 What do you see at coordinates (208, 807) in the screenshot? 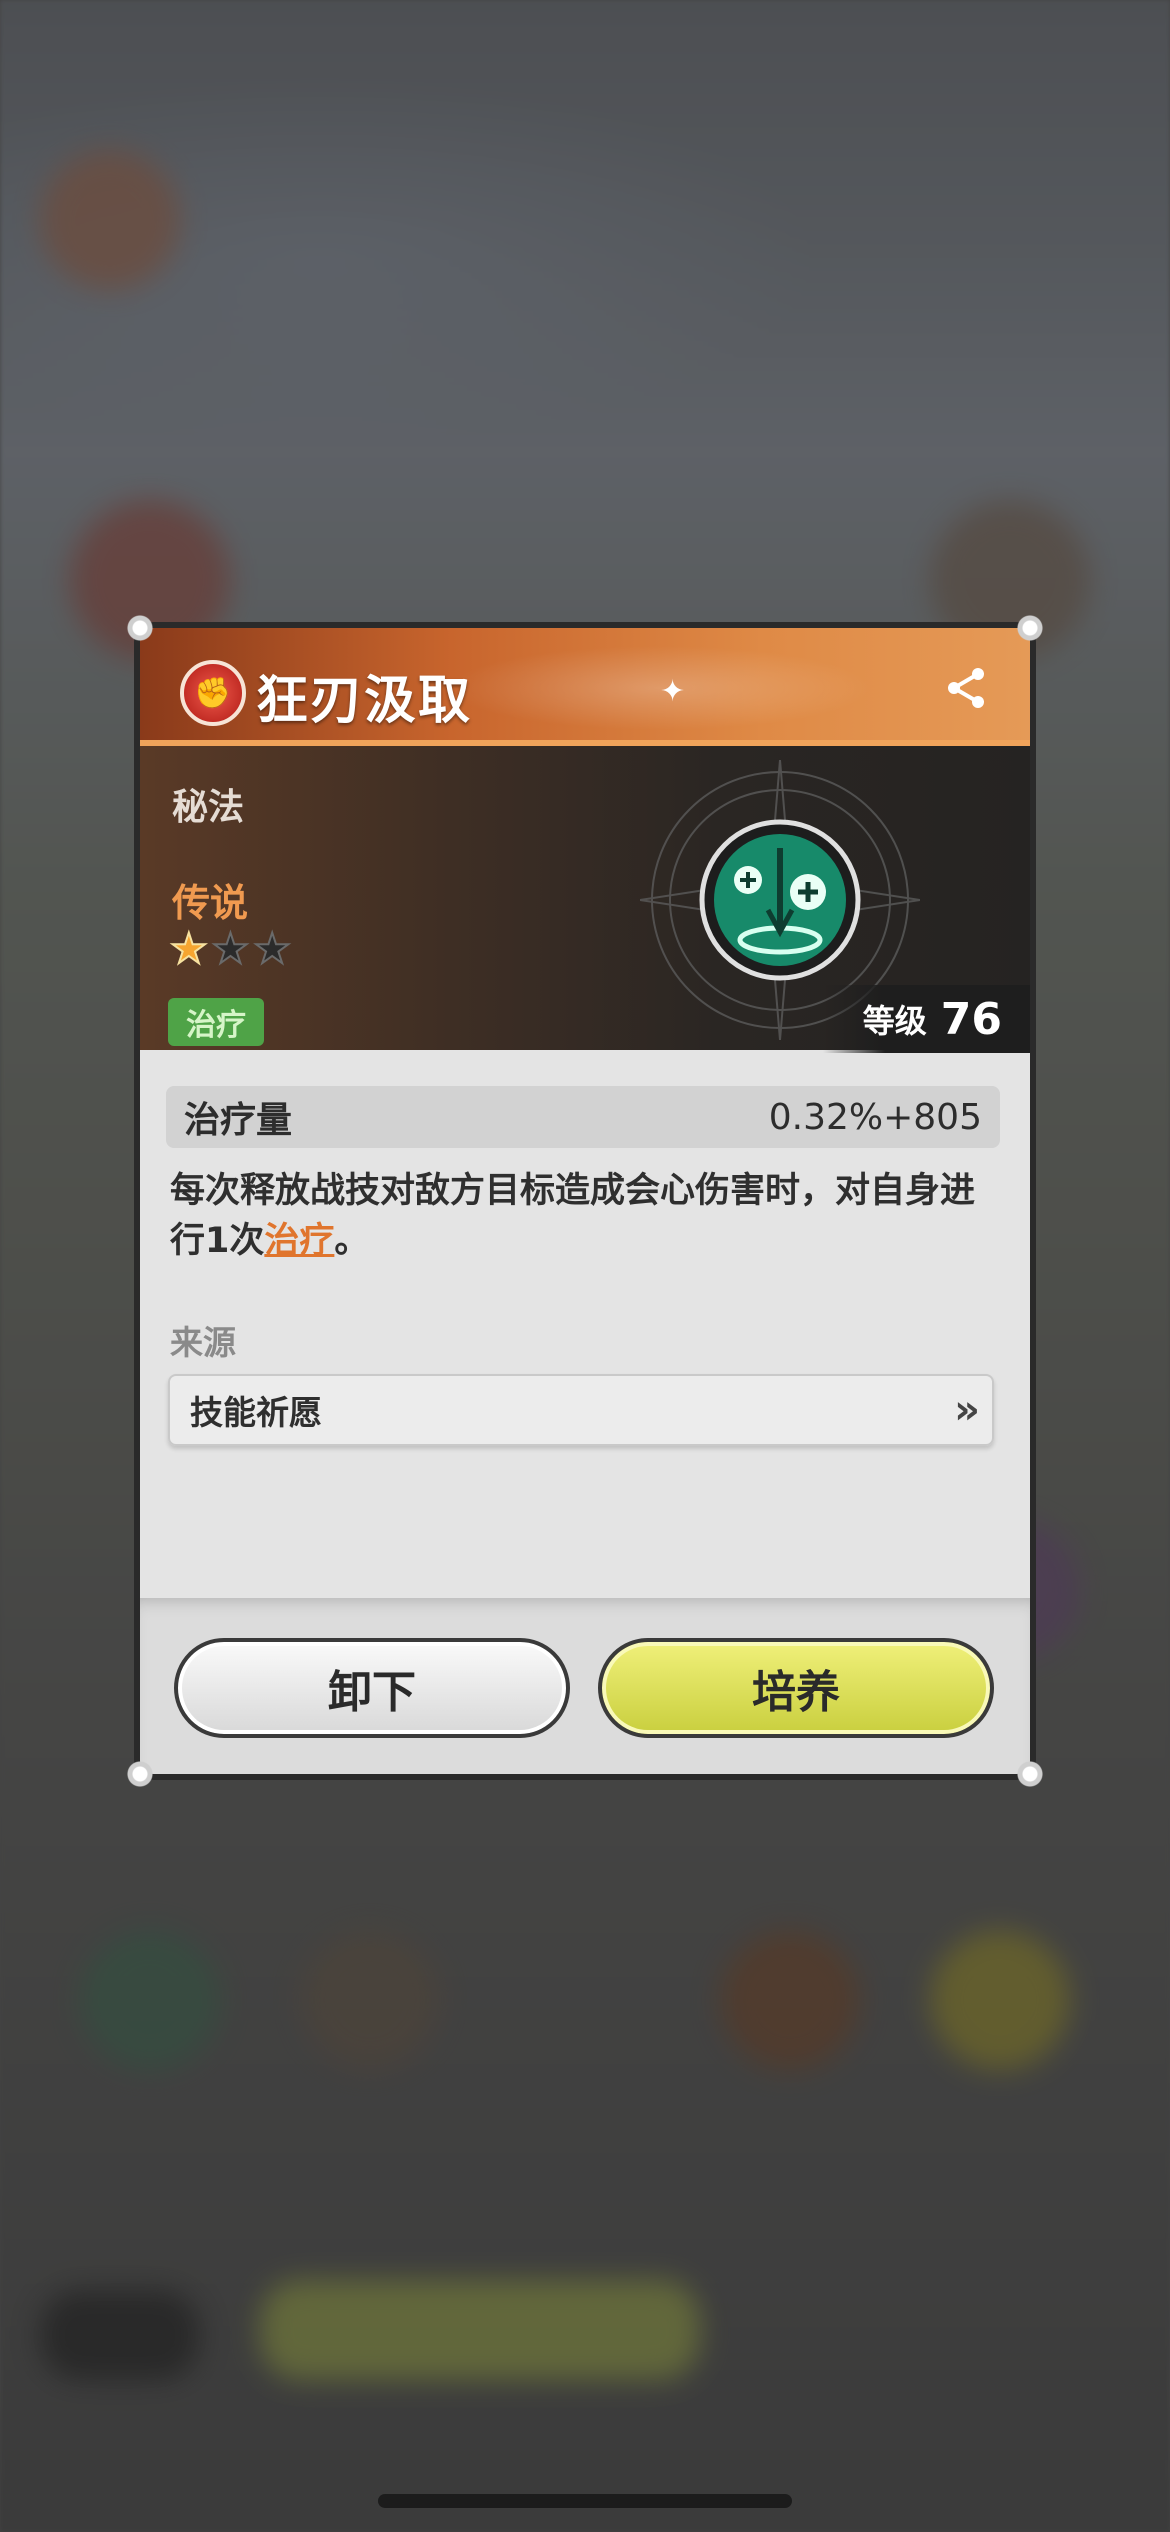
I see `skill-category: 秘法` at bounding box center [208, 807].